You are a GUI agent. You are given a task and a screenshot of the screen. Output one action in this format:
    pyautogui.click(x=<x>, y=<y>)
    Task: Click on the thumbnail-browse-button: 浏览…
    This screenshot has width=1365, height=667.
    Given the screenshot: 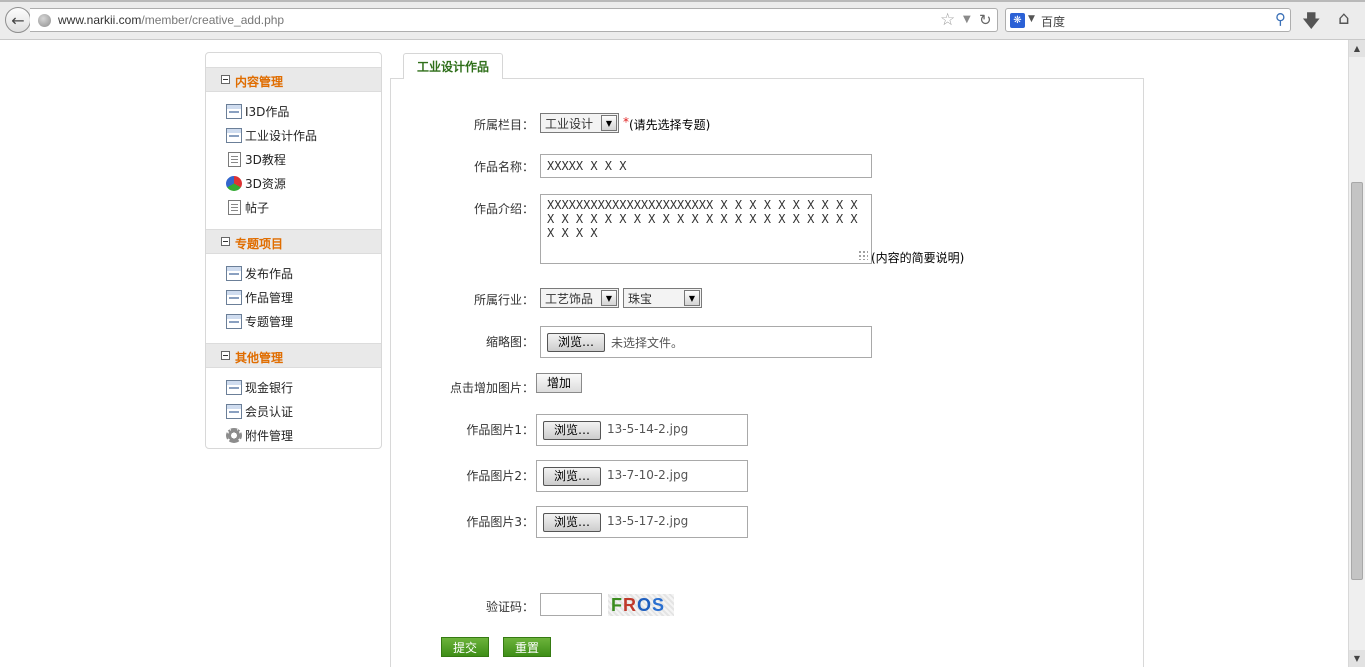 What is the action you would take?
    pyautogui.click(x=576, y=342)
    